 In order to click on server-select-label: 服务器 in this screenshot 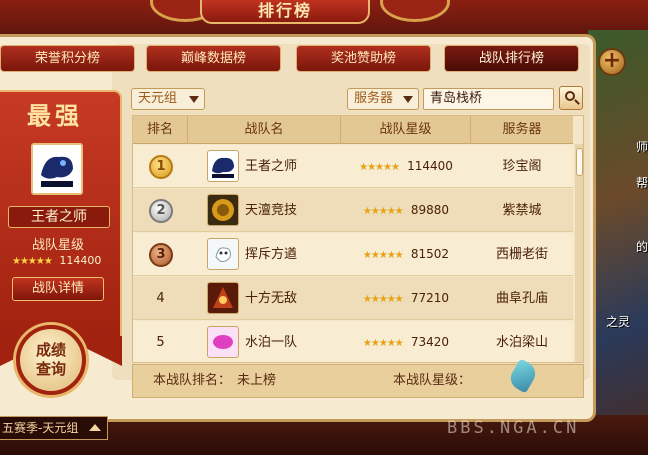, I will do `click(374, 98)`.